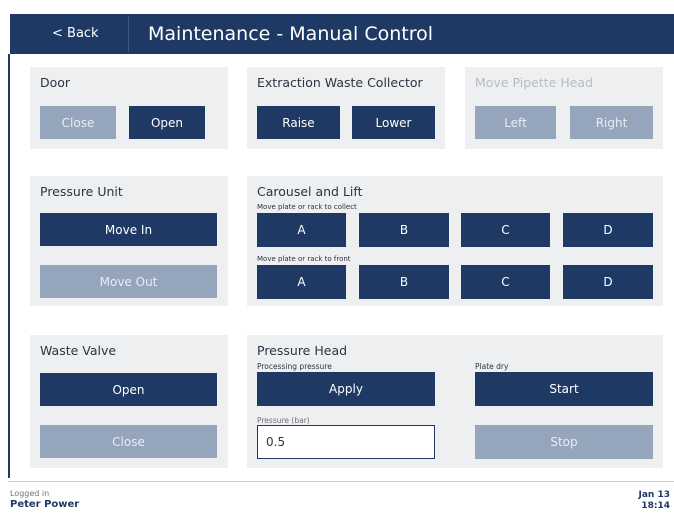  I want to click on door-panel: Door Close Open, so click(129, 108).